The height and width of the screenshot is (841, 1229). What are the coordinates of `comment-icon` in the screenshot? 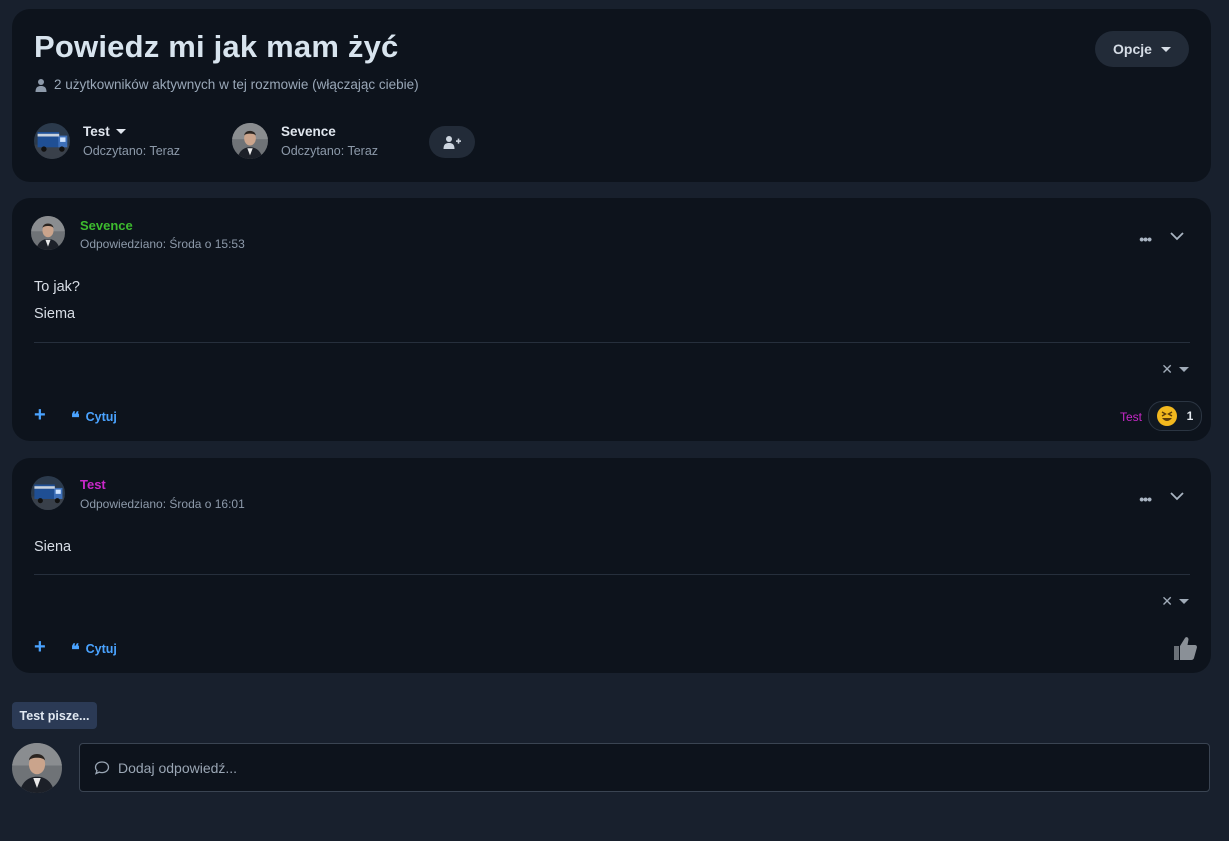 It's located at (102, 767).